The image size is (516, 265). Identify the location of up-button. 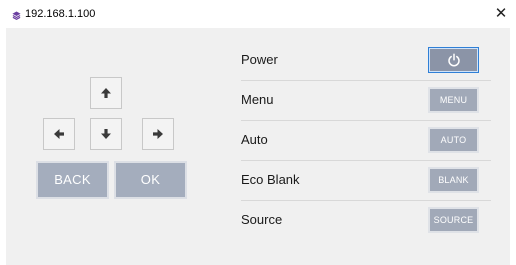
(106, 93).